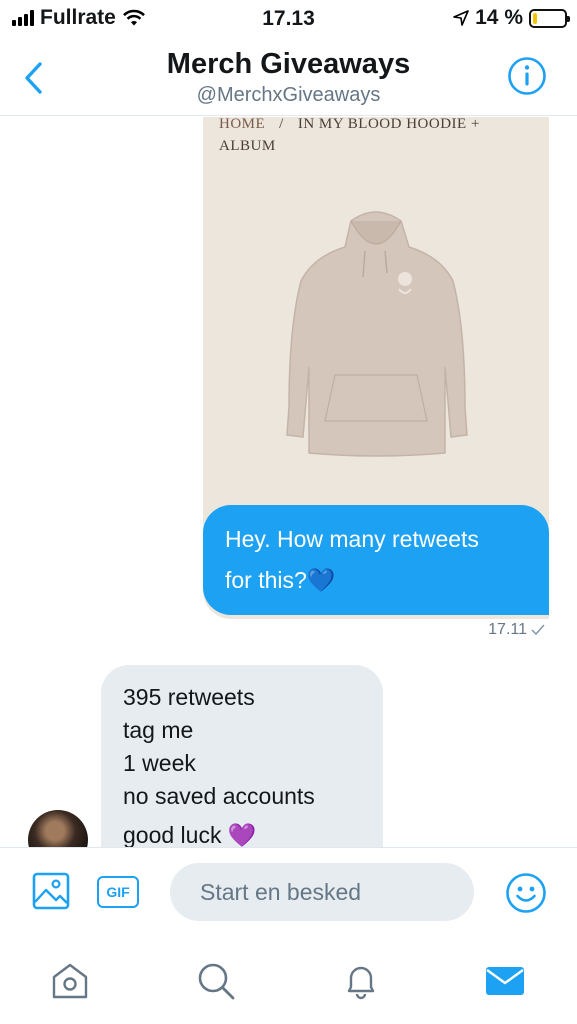  What do you see at coordinates (288, 95) in the screenshot?
I see `conversation-handle: @MerchxGiveaways` at bounding box center [288, 95].